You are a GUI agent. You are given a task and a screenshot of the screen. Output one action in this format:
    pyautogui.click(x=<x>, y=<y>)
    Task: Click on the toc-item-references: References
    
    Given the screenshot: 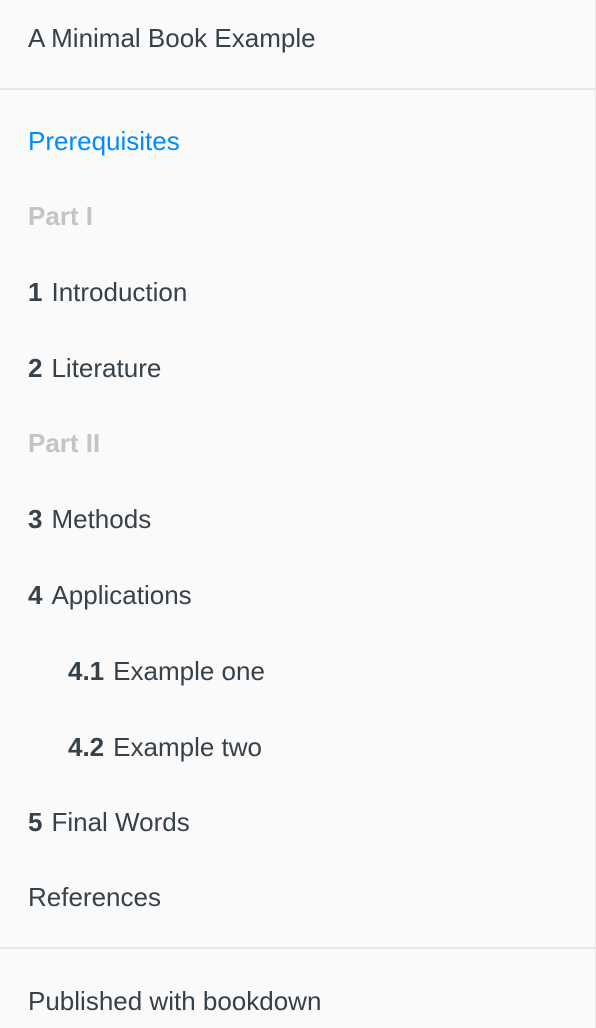 What is the action you would take?
    pyautogui.click(x=94, y=897)
    